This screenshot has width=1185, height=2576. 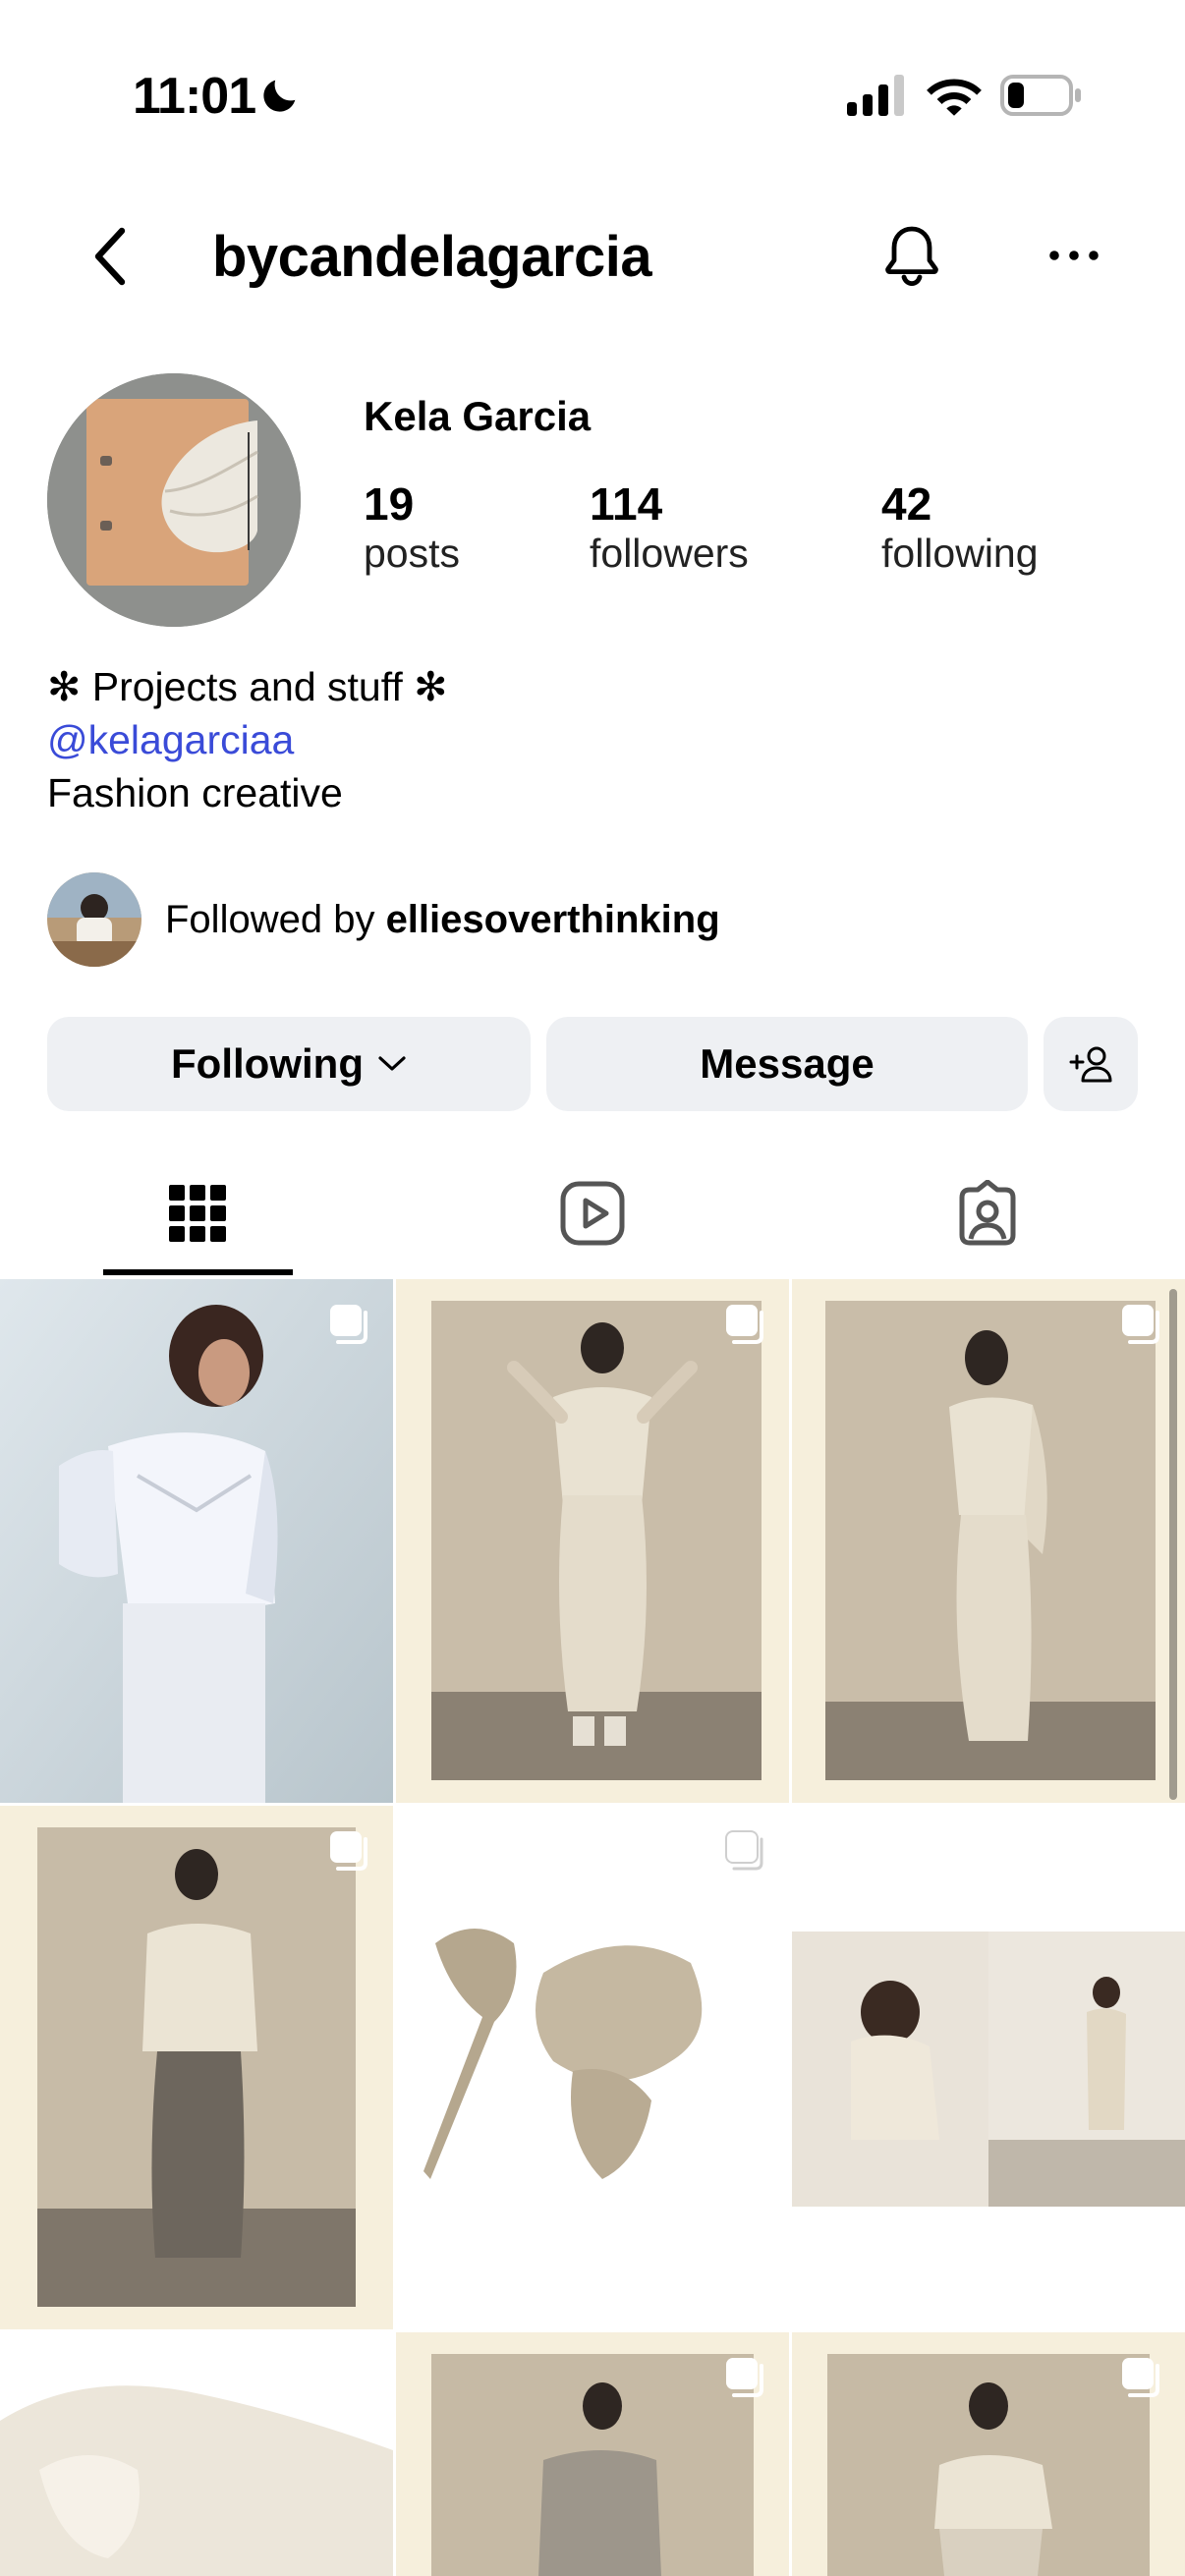 What do you see at coordinates (389, 504) in the screenshot?
I see `posts-count: 19` at bounding box center [389, 504].